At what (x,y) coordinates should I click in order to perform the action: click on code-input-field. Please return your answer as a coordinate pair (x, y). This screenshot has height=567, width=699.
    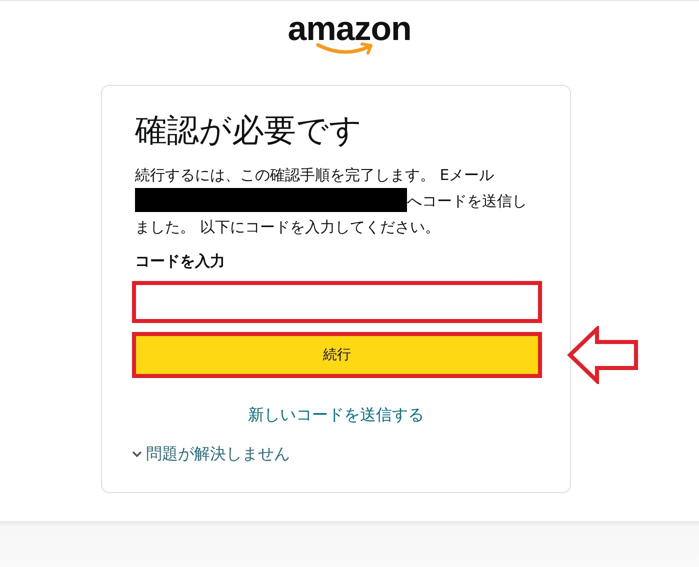
    Looking at the image, I should click on (337, 302).